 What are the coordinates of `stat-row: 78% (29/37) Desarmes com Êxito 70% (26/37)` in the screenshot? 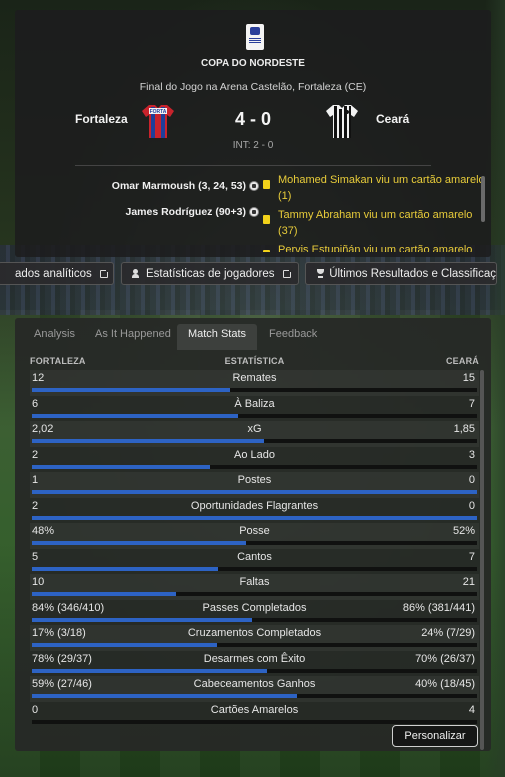 It's located at (254, 664).